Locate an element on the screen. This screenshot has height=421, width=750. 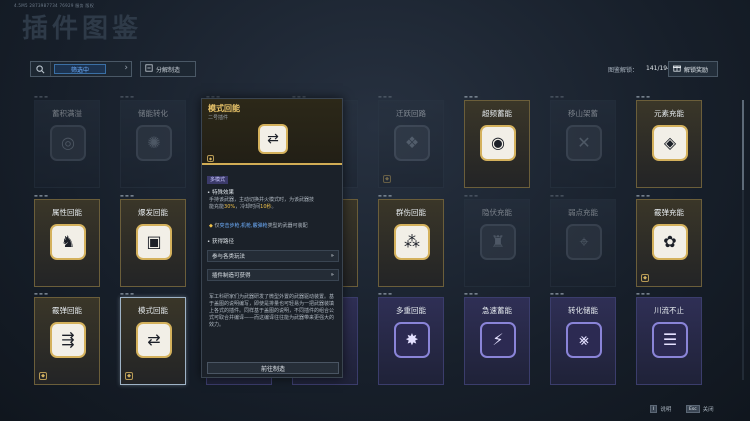
plugin-name: 霰弹充能 is located at coordinates (669, 212).